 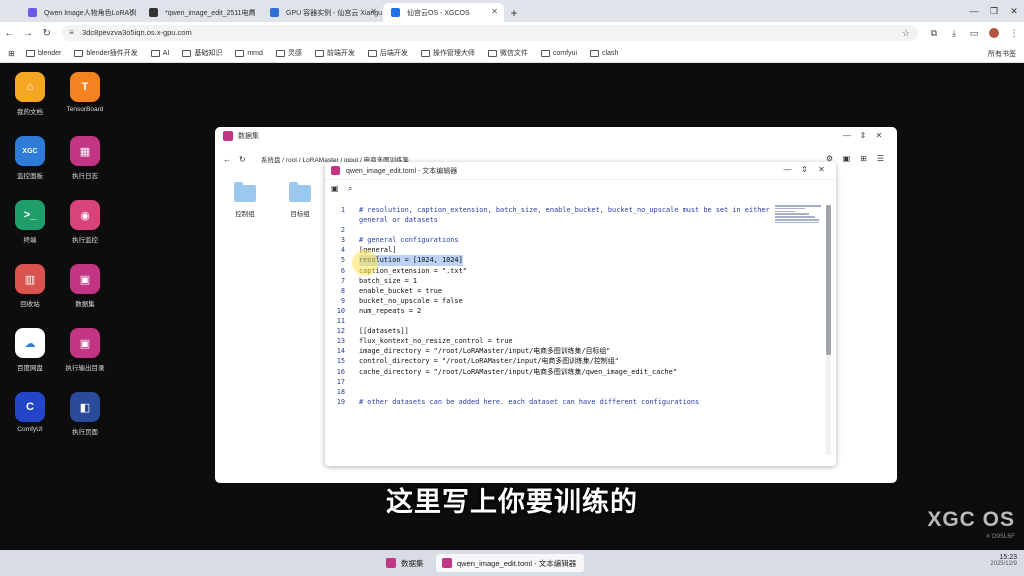 I want to click on all-bookmarks-link: 所有书签, so click(x=1002, y=54).